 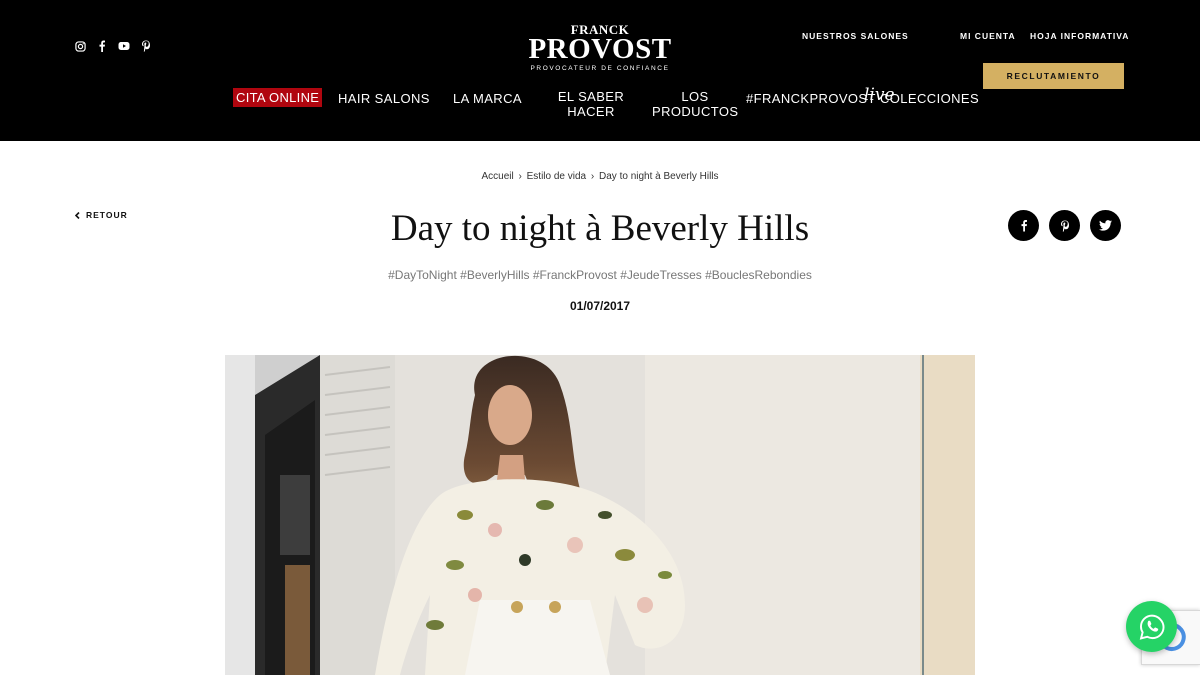 I want to click on nav-el-saber-hacer-line2: HACER, so click(x=591, y=111).